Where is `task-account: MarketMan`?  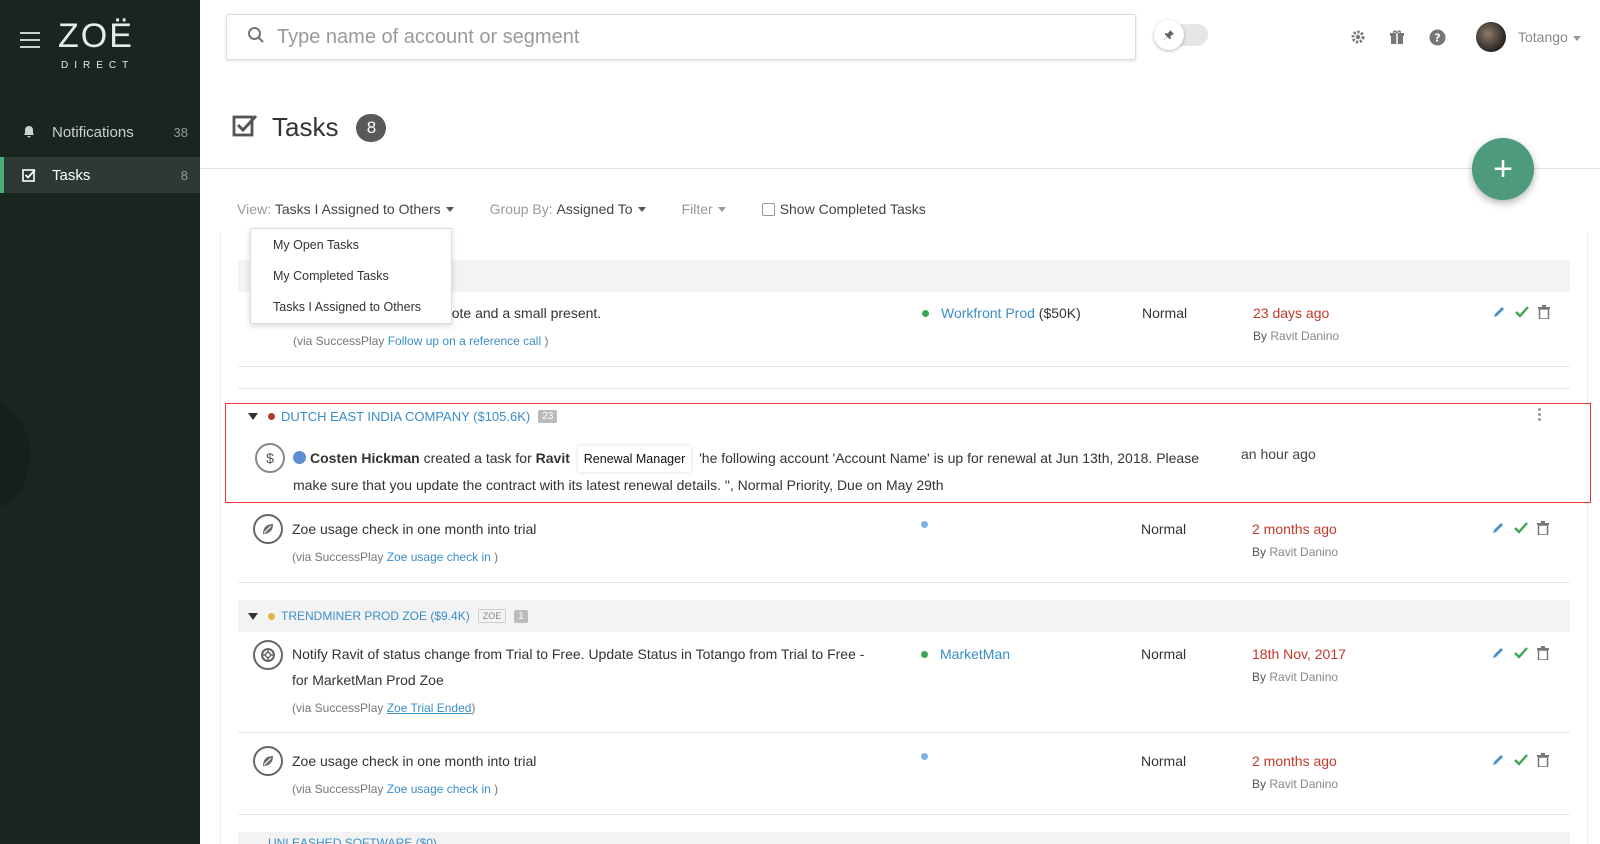
task-account: MarketMan is located at coordinates (965, 654).